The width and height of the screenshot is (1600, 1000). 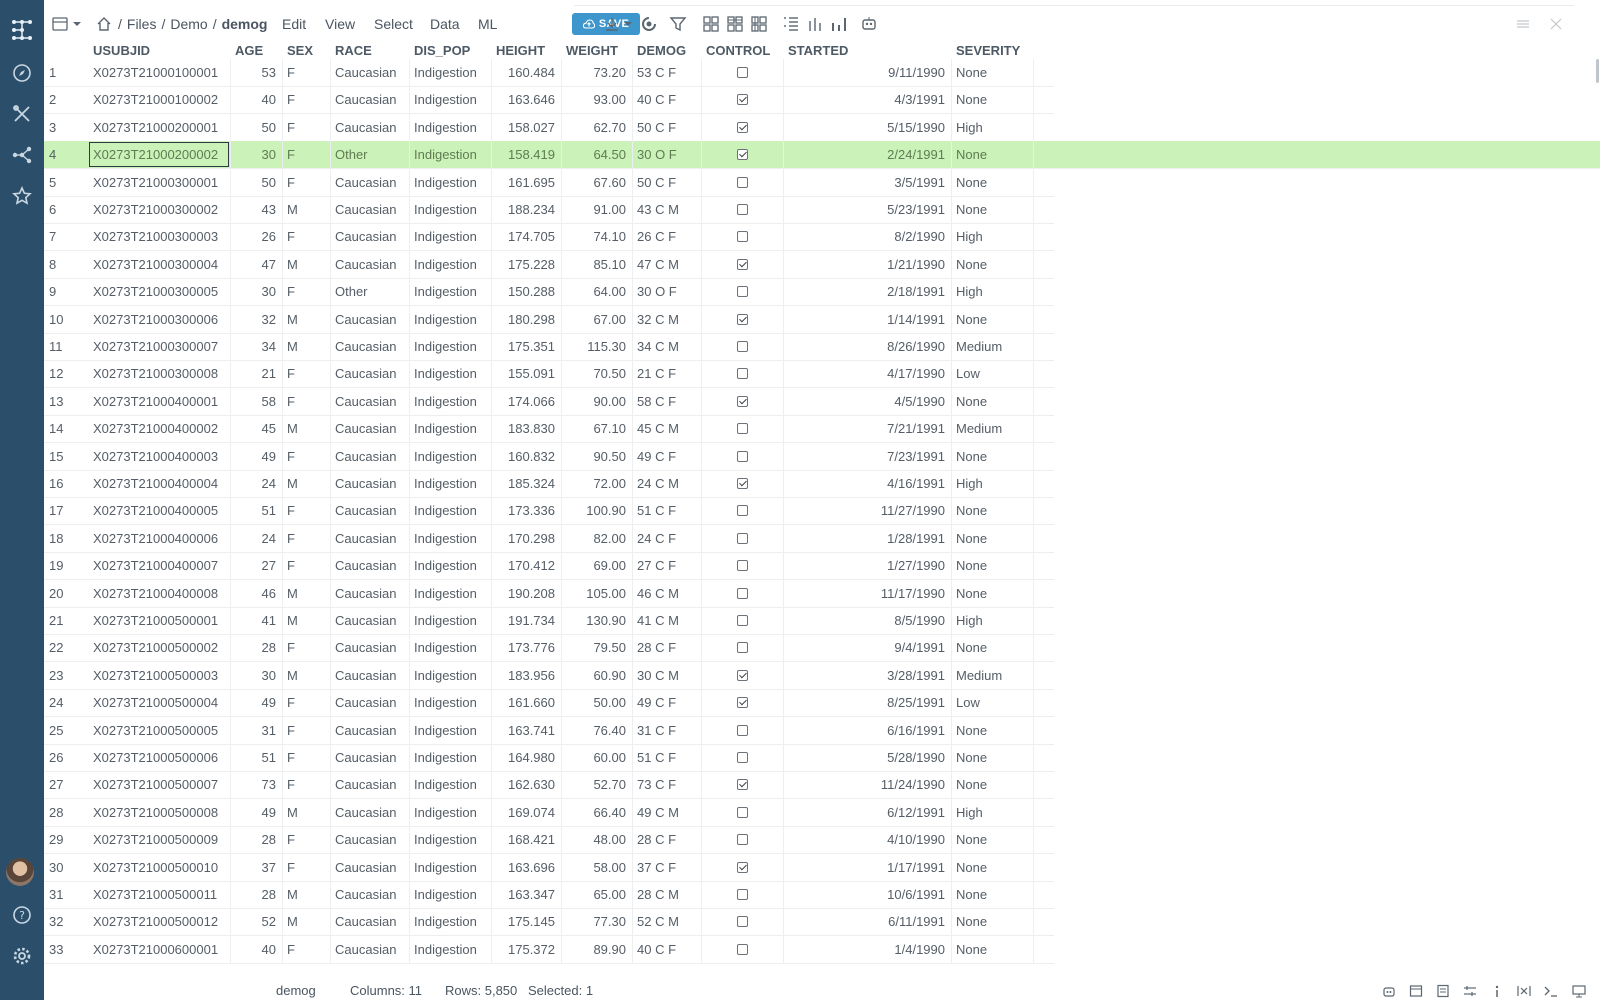 I want to click on cell-started: 2/18/1991, so click(x=867, y=291).